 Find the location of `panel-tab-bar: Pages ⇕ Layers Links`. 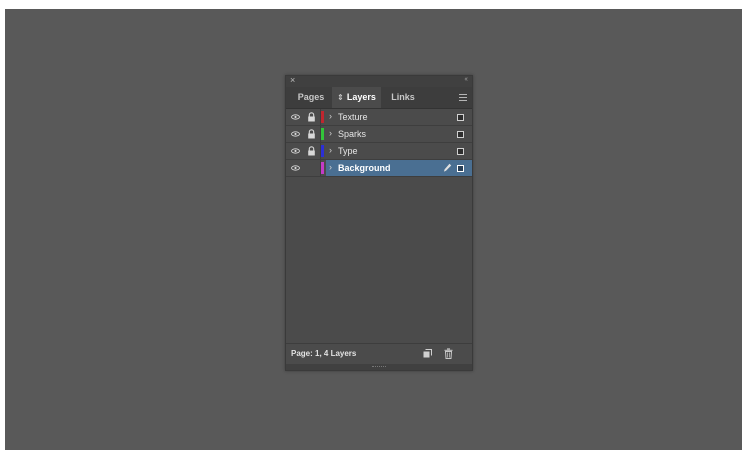

panel-tab-bar: Pages ⇕ Layers Links is located at coordinates (379, 98).